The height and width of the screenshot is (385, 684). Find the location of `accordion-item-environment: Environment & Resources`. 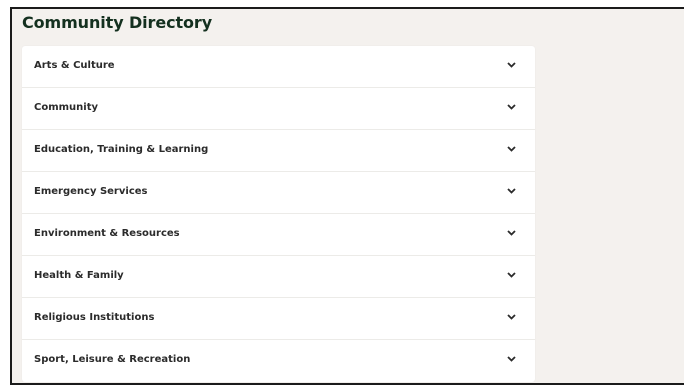

accordion-item-environment: Environment & Resources is located at coordinates (278, 235).